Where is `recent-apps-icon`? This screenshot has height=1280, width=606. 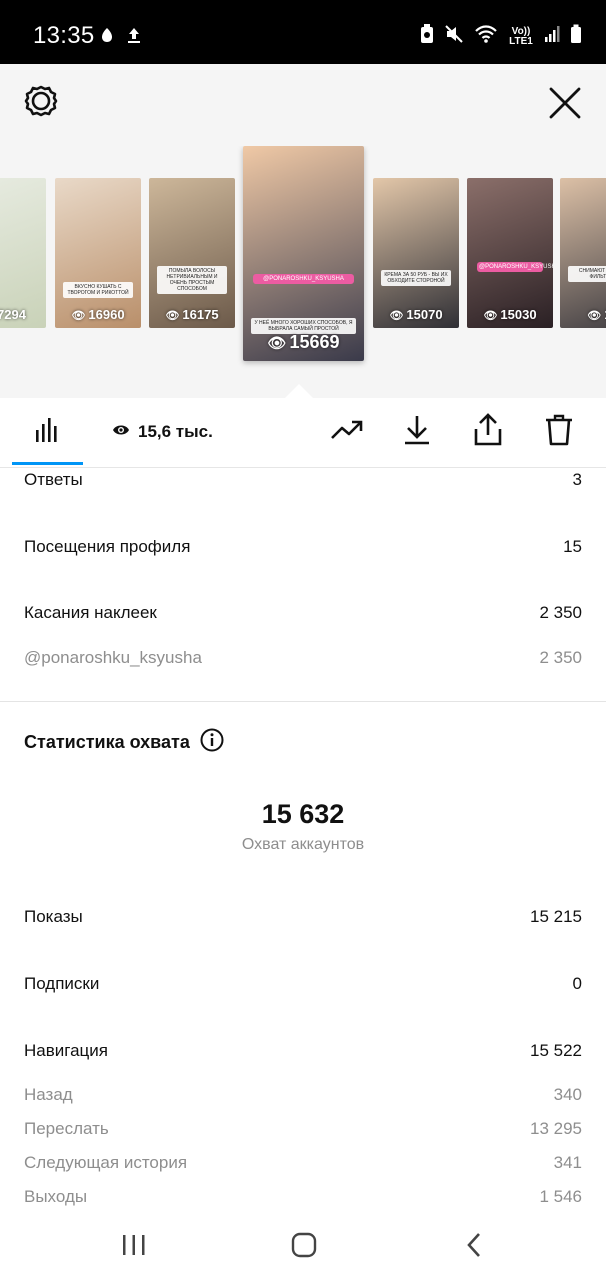 recent-apps-icon is located at coordinates (134, 1247).